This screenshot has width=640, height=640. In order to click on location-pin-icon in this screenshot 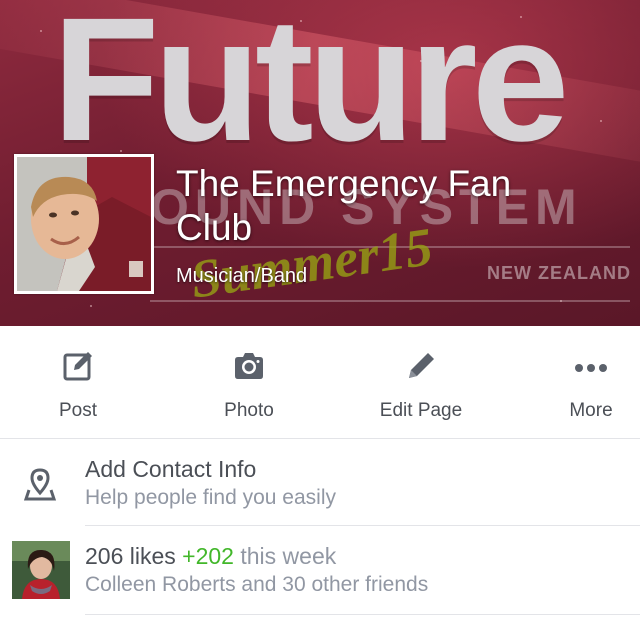, I will do `click(40, 484)`.